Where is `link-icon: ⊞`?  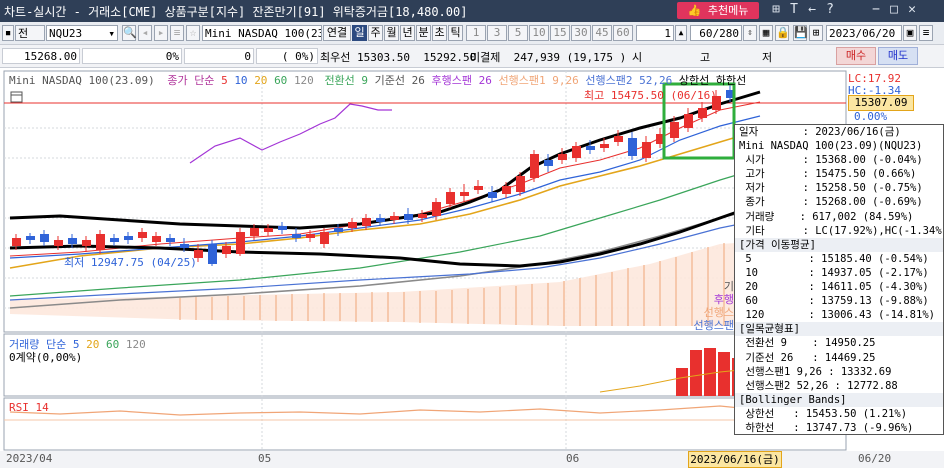 link-icon: ⊞ is located at coordinates (776, 10).